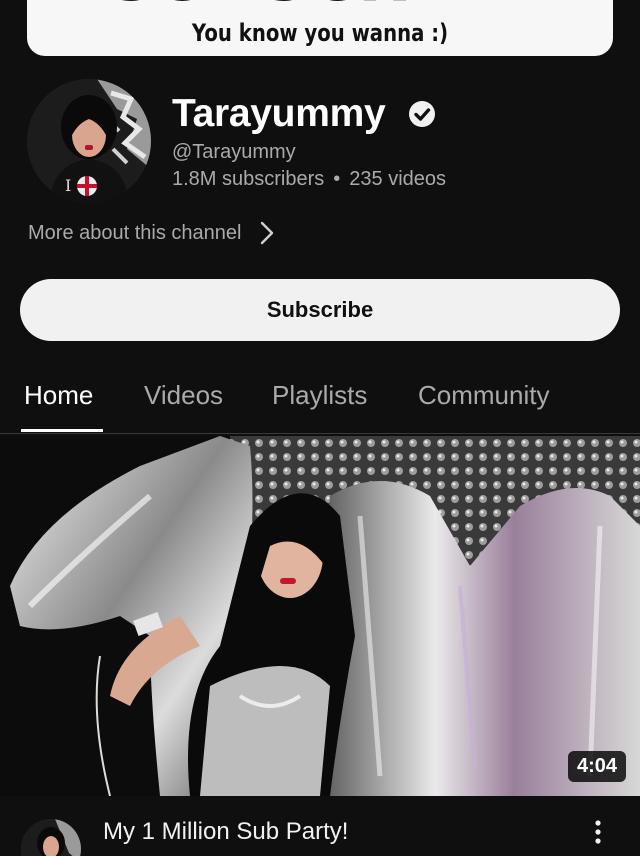 This screenshot has height=856, width=640. What do you see at coordinates (279, 113) in the screenshot?
I see `channel-name: Tarayummy` at bounding box center [279, 113].